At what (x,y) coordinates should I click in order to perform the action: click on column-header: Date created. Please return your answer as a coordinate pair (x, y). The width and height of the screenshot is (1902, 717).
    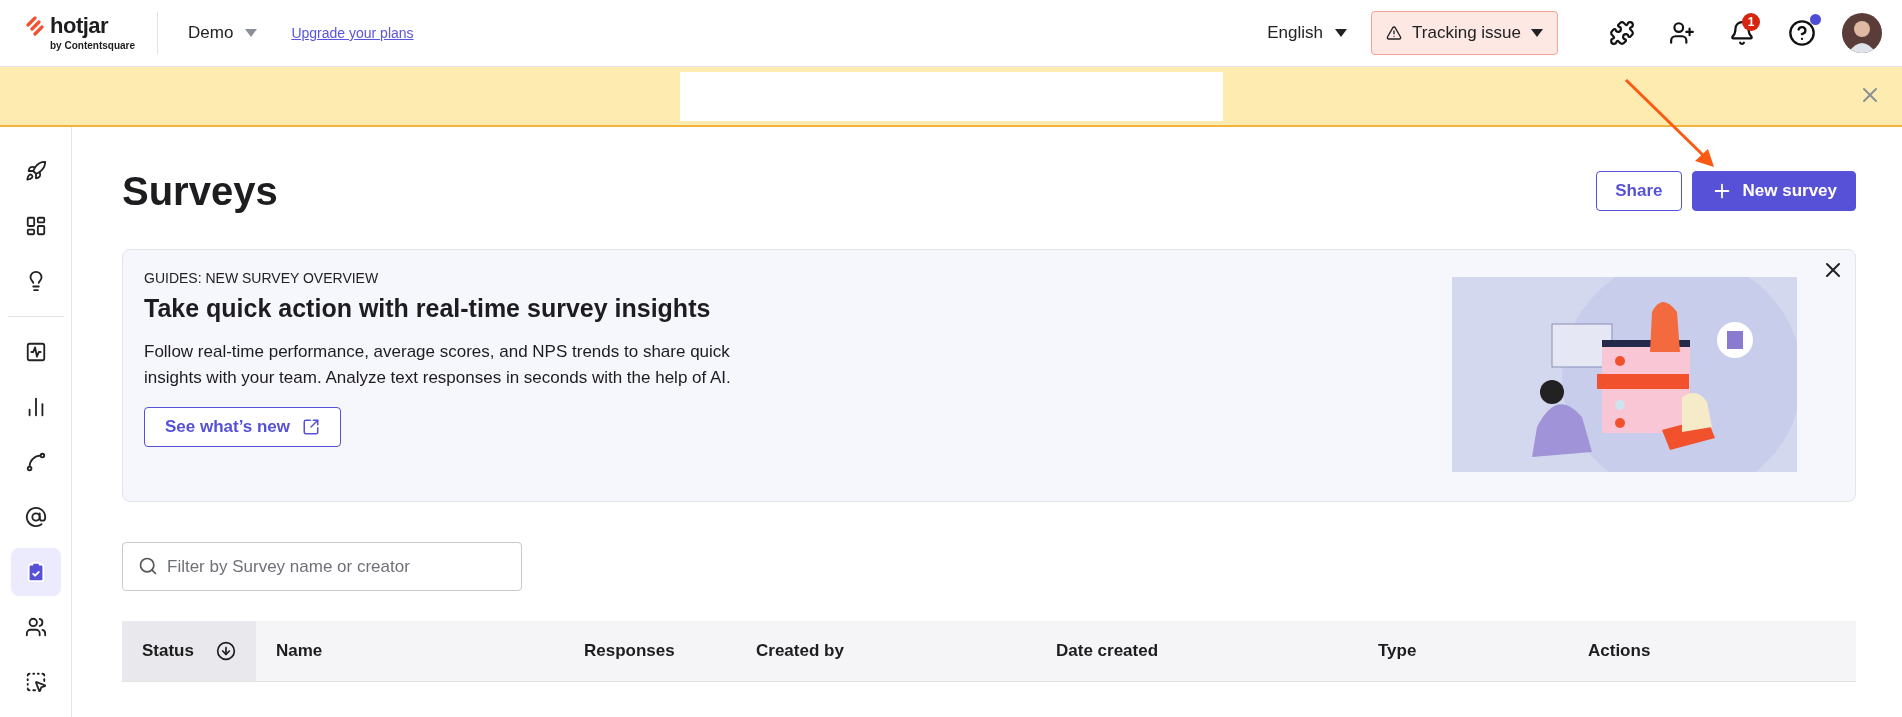
    Looking at the image, I should click on (1197, 651).